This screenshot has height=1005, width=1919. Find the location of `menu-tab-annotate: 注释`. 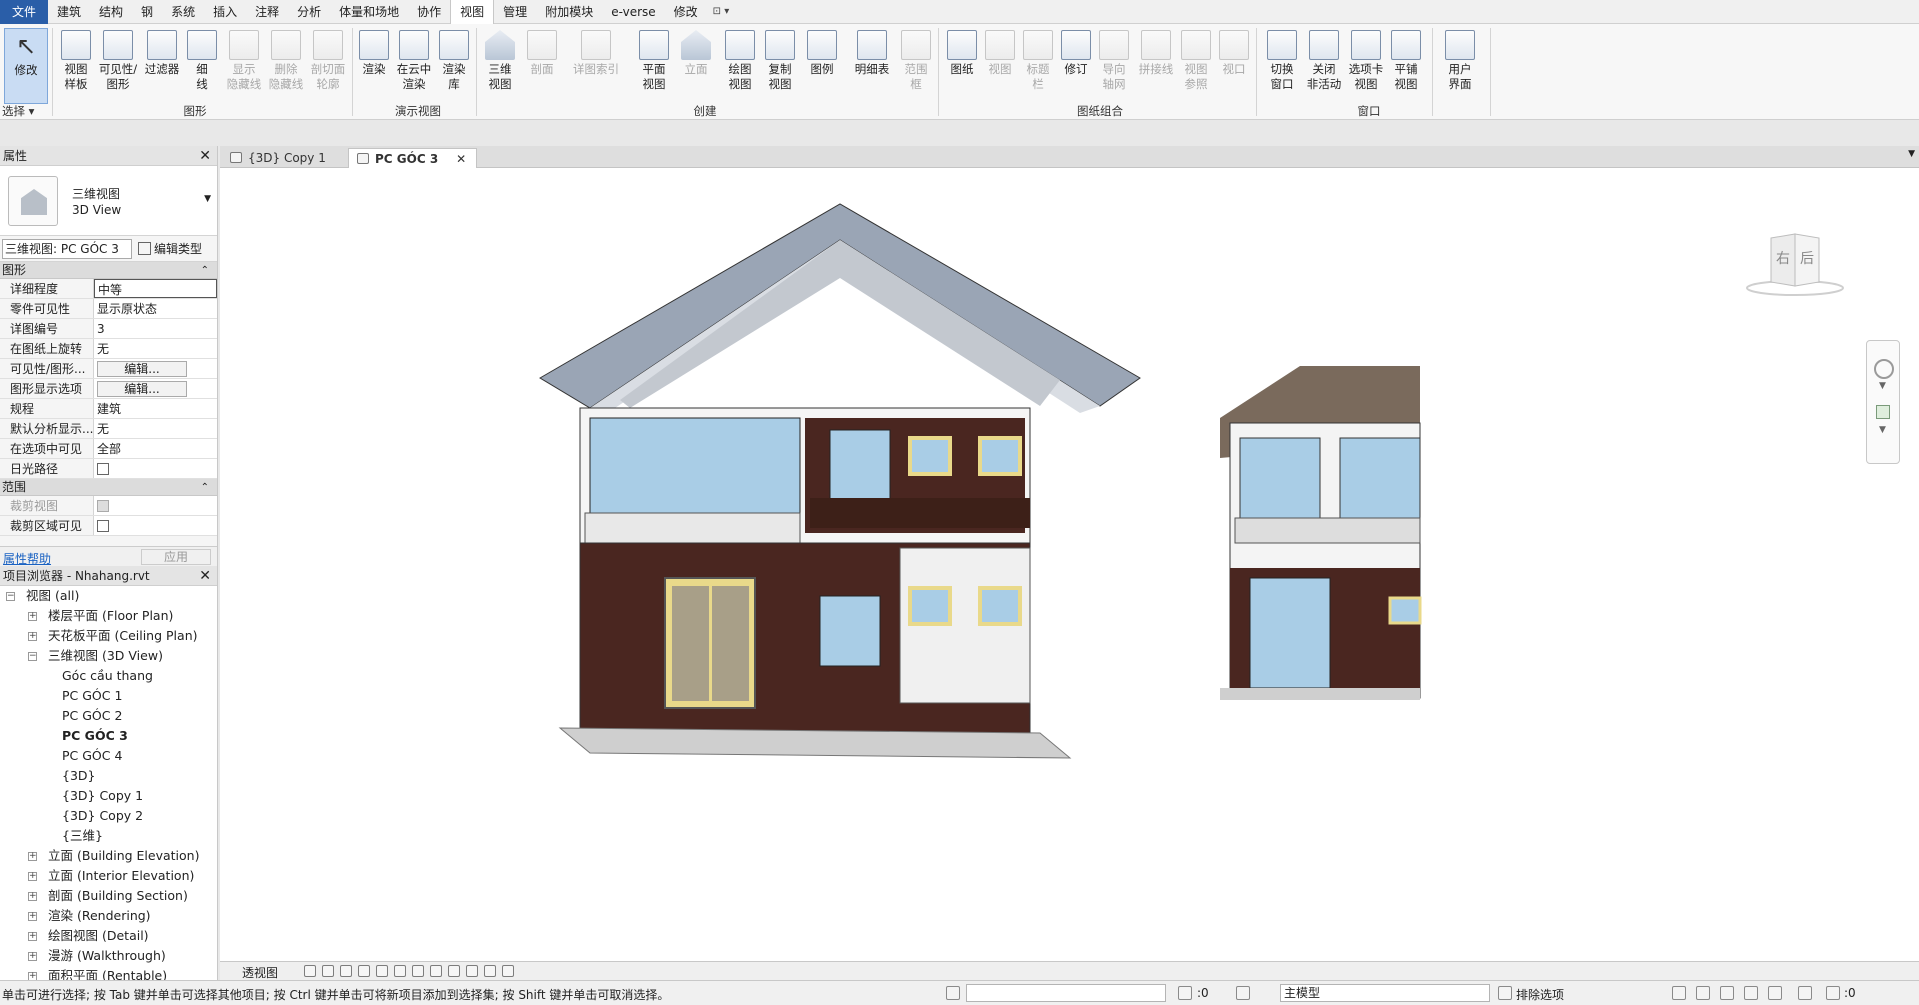

menu-tab-annotate: 注释 is located at coordinates (267, 12).